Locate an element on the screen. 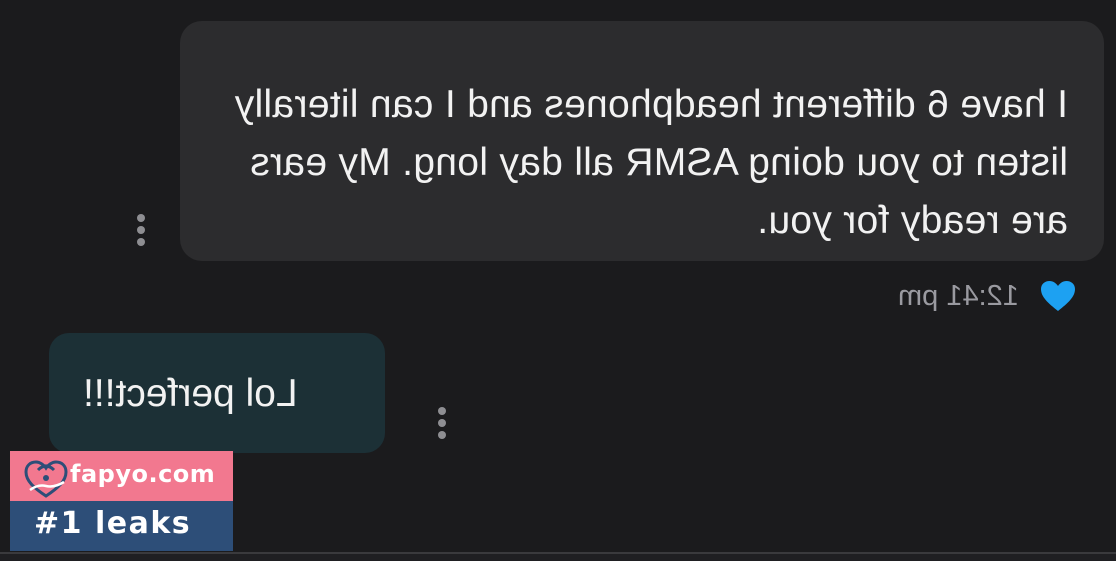 Image resolution: width=1116 pixels, height=561 pixels. watermark-tagline: #1 leaks is located at coordinates (113, 523).